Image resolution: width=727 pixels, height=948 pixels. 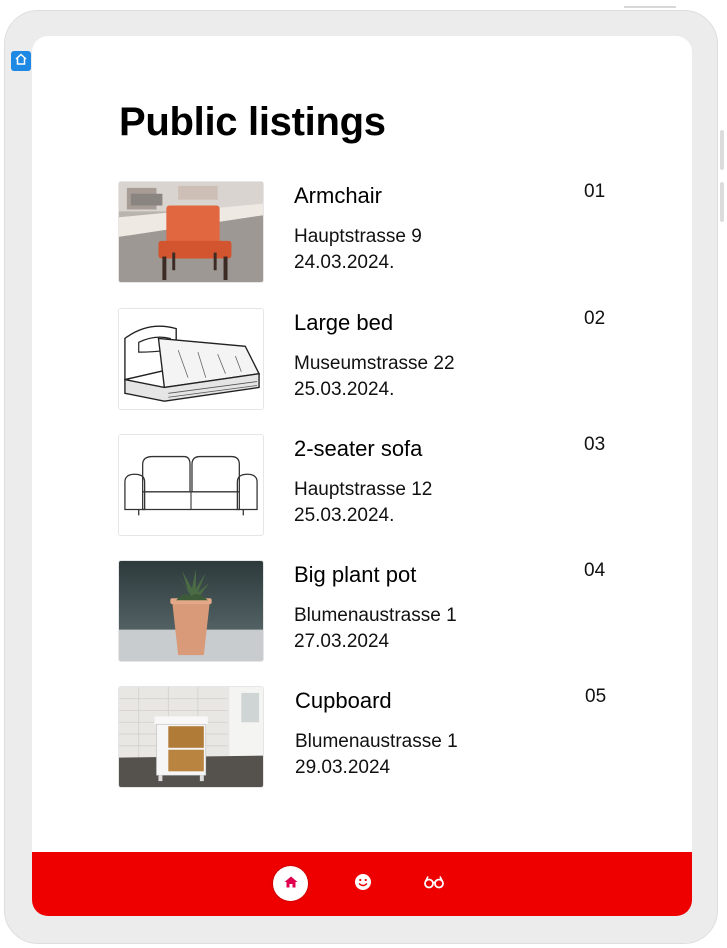 What do you see at coordinates (191, 737) in the screenshot?
I see `cupboard-photo` at bounding box center [191, 737].